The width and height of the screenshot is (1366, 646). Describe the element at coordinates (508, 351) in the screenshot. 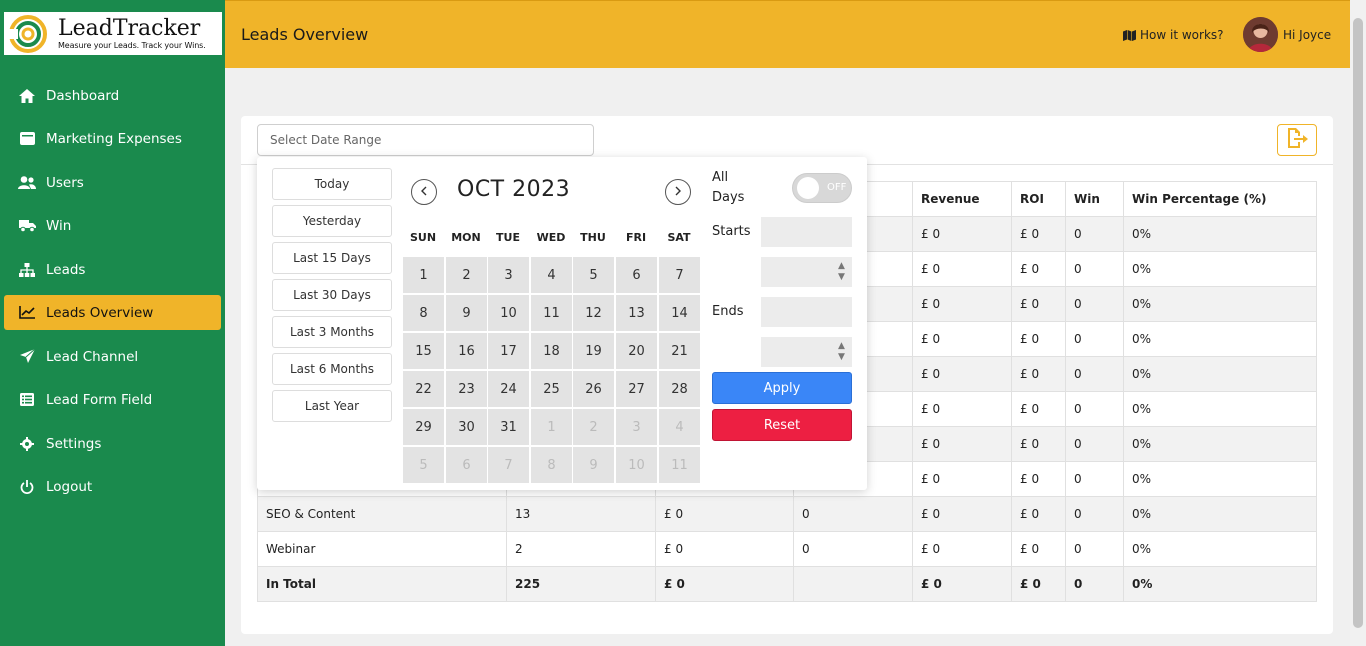

I see `calendar-day: 17` at that location.